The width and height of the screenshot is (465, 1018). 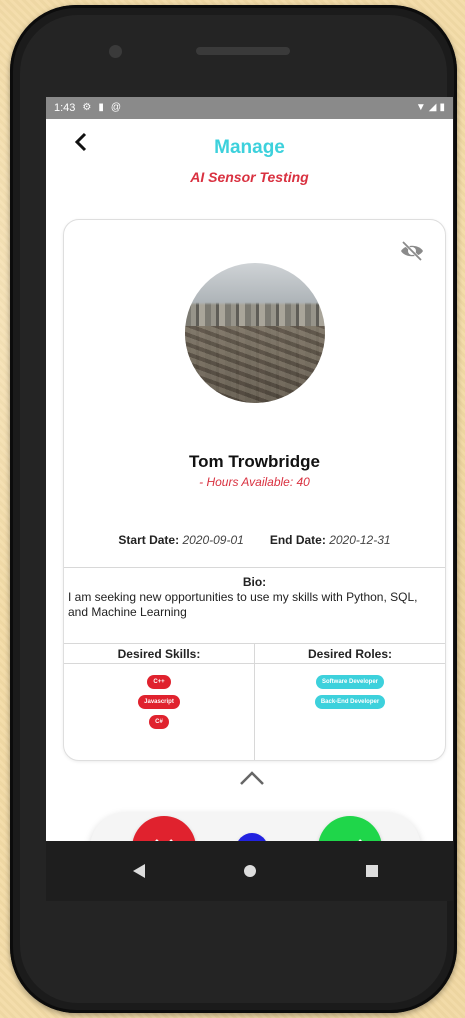 I want to click on status-time: 1:43, so click(x=65, y=108).